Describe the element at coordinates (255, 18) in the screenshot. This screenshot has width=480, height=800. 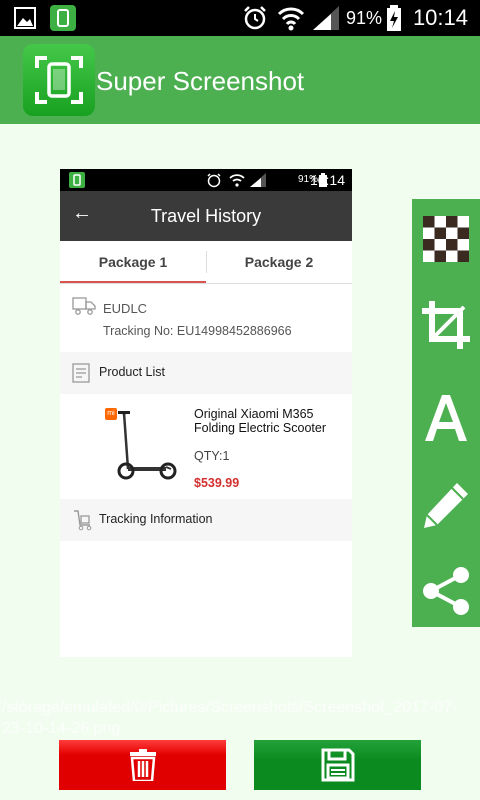
I see `alarm-icon` at that location.